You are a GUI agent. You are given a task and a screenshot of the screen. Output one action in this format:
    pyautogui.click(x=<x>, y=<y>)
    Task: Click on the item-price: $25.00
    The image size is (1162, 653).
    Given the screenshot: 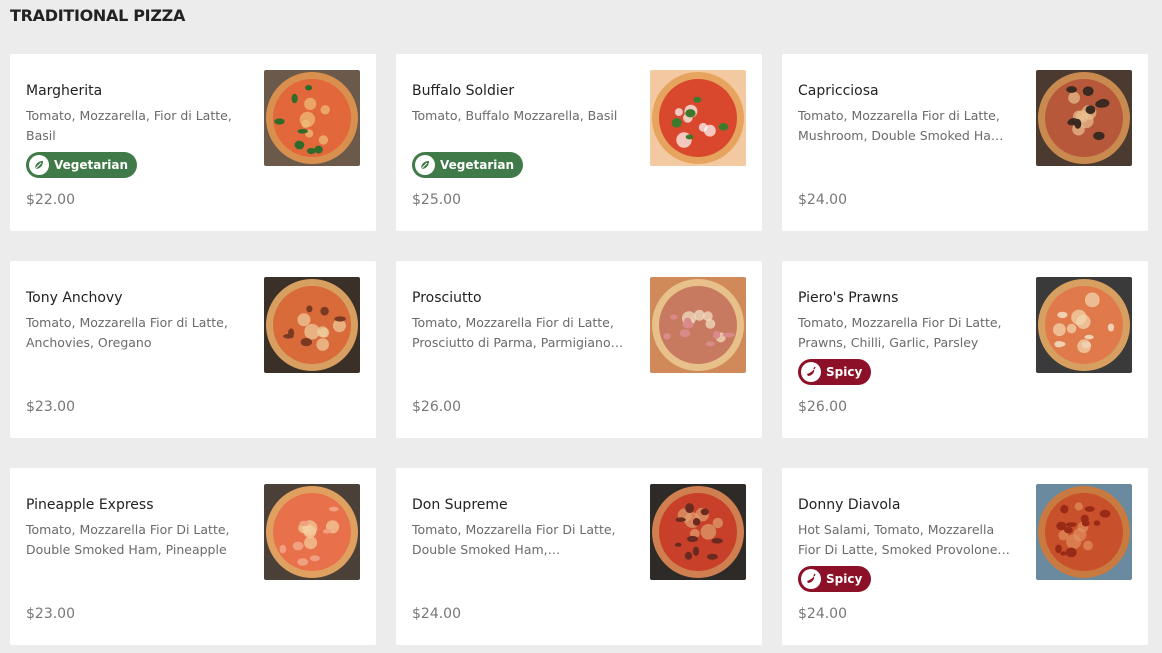 What is the action you would take?
    pyautogui.click(x=436, y=200)
    